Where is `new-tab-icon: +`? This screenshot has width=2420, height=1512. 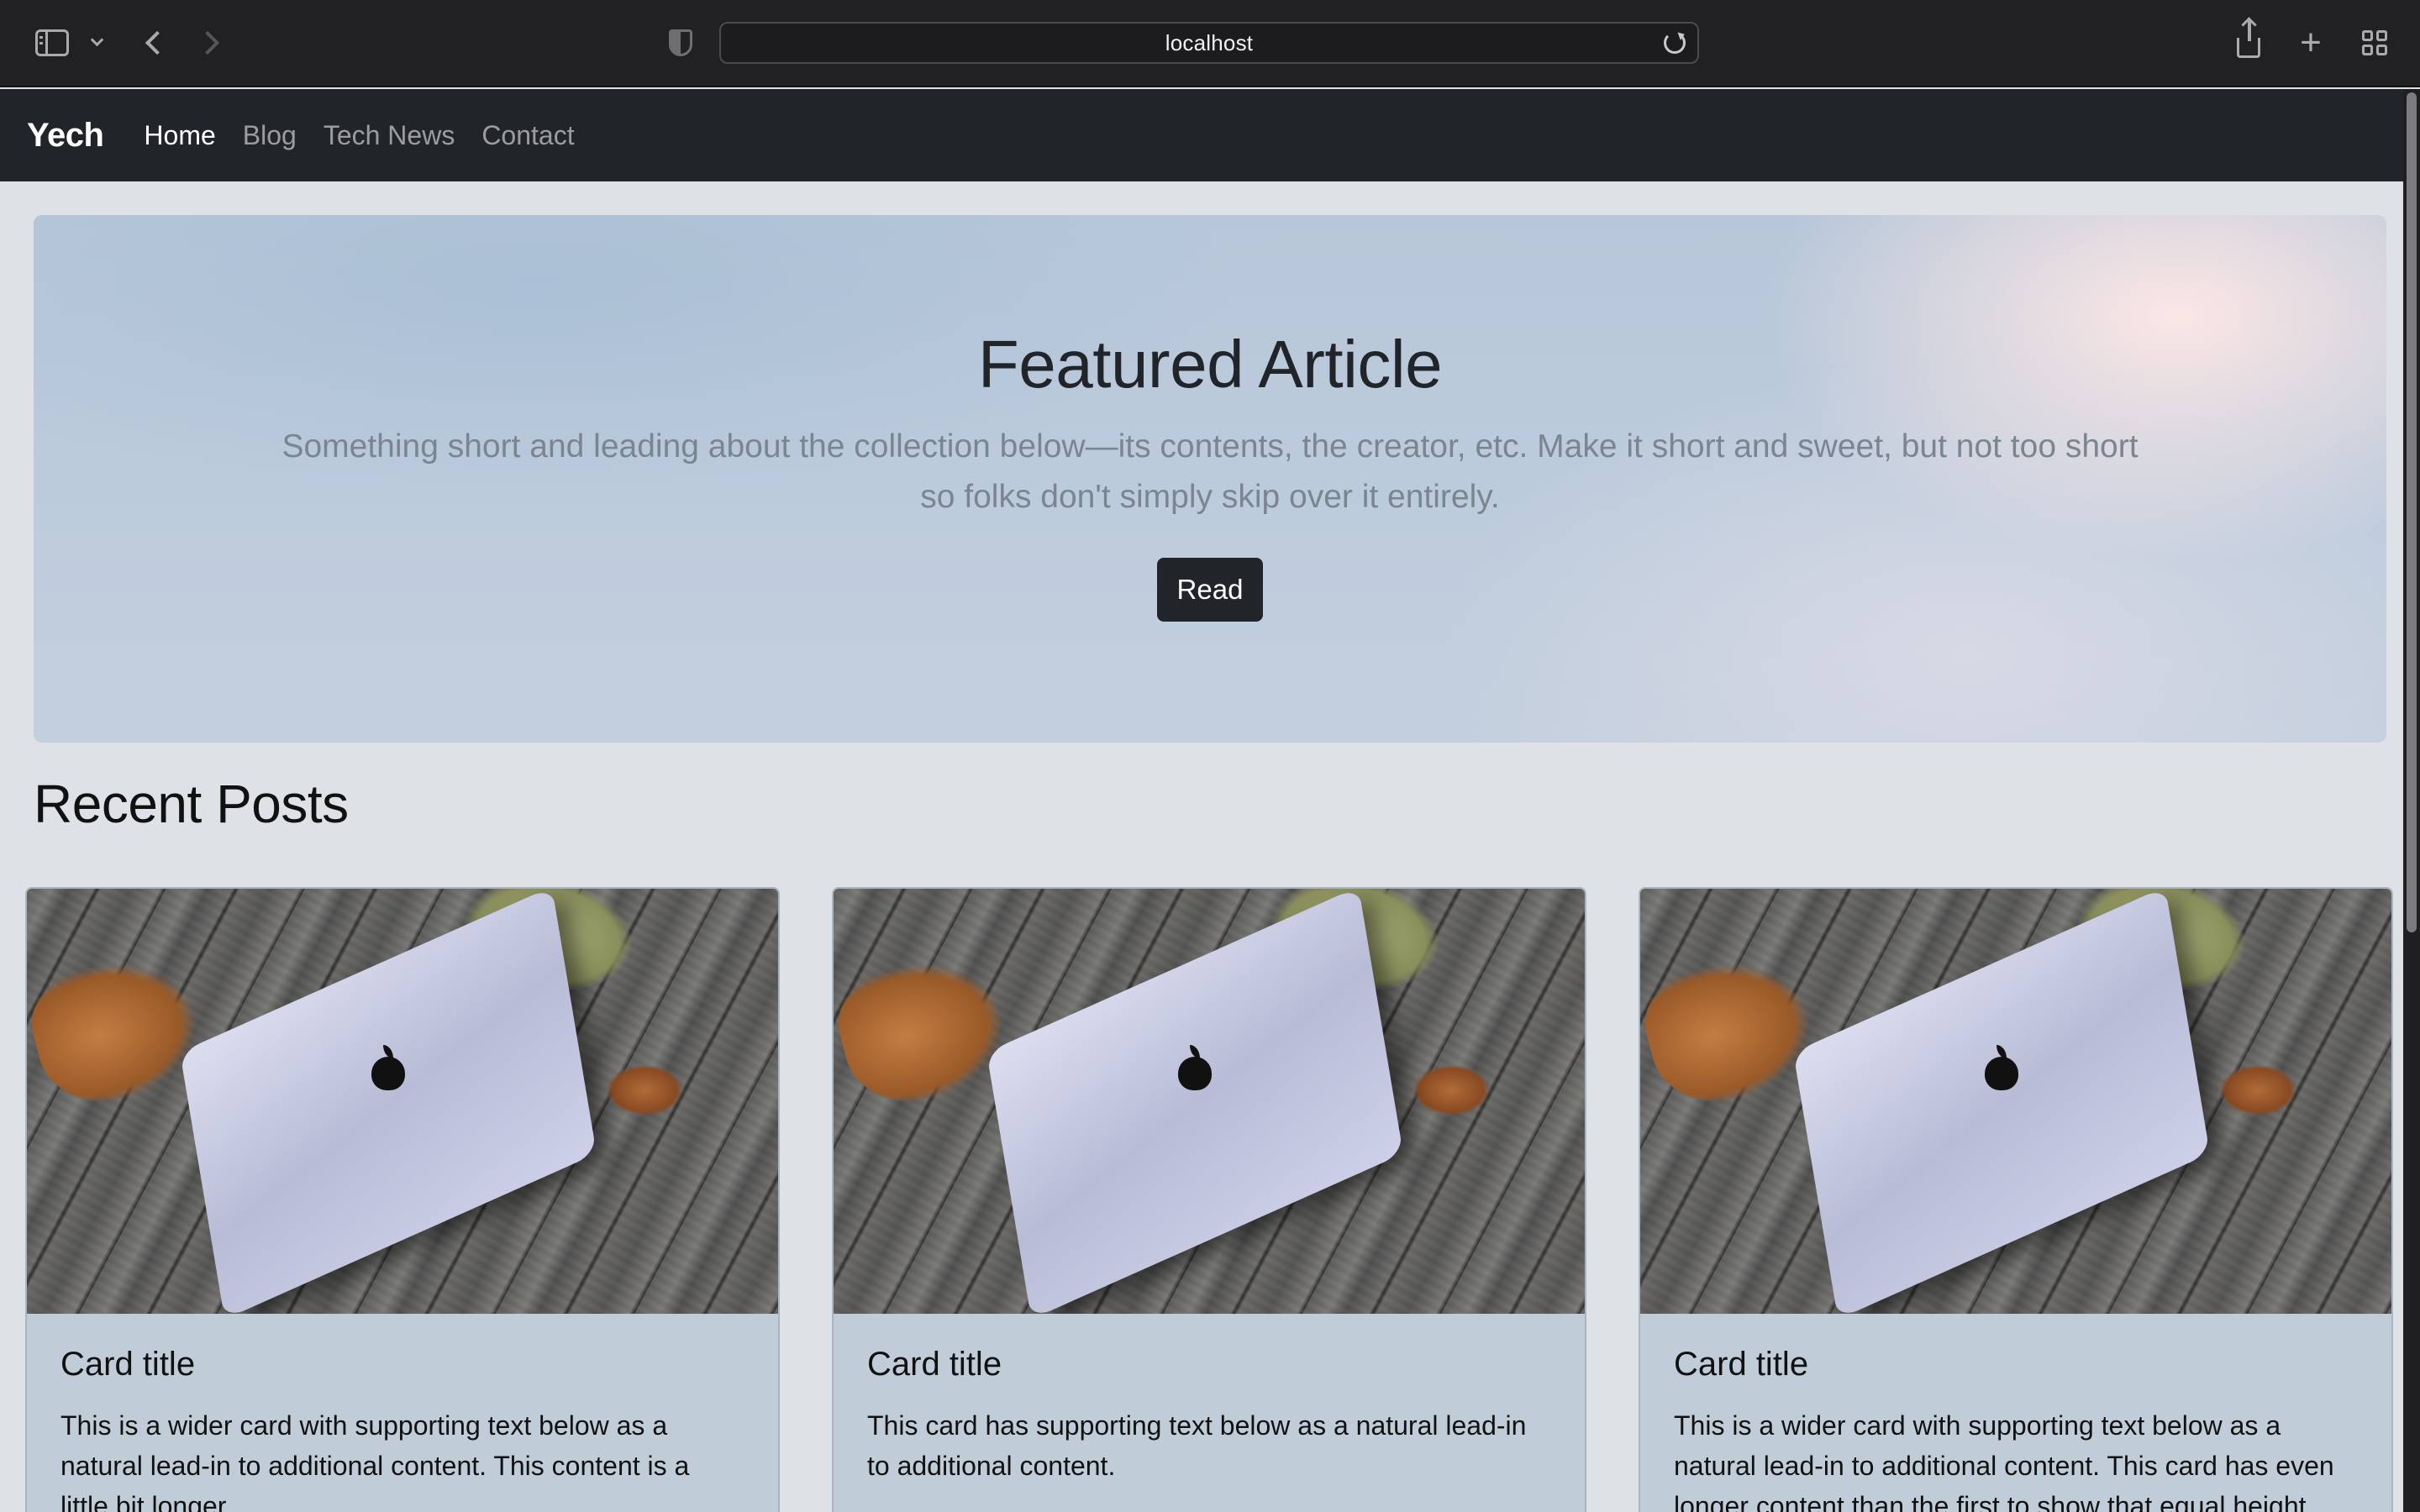 new-tab-icon: + is located at coordinates (2311, 42).